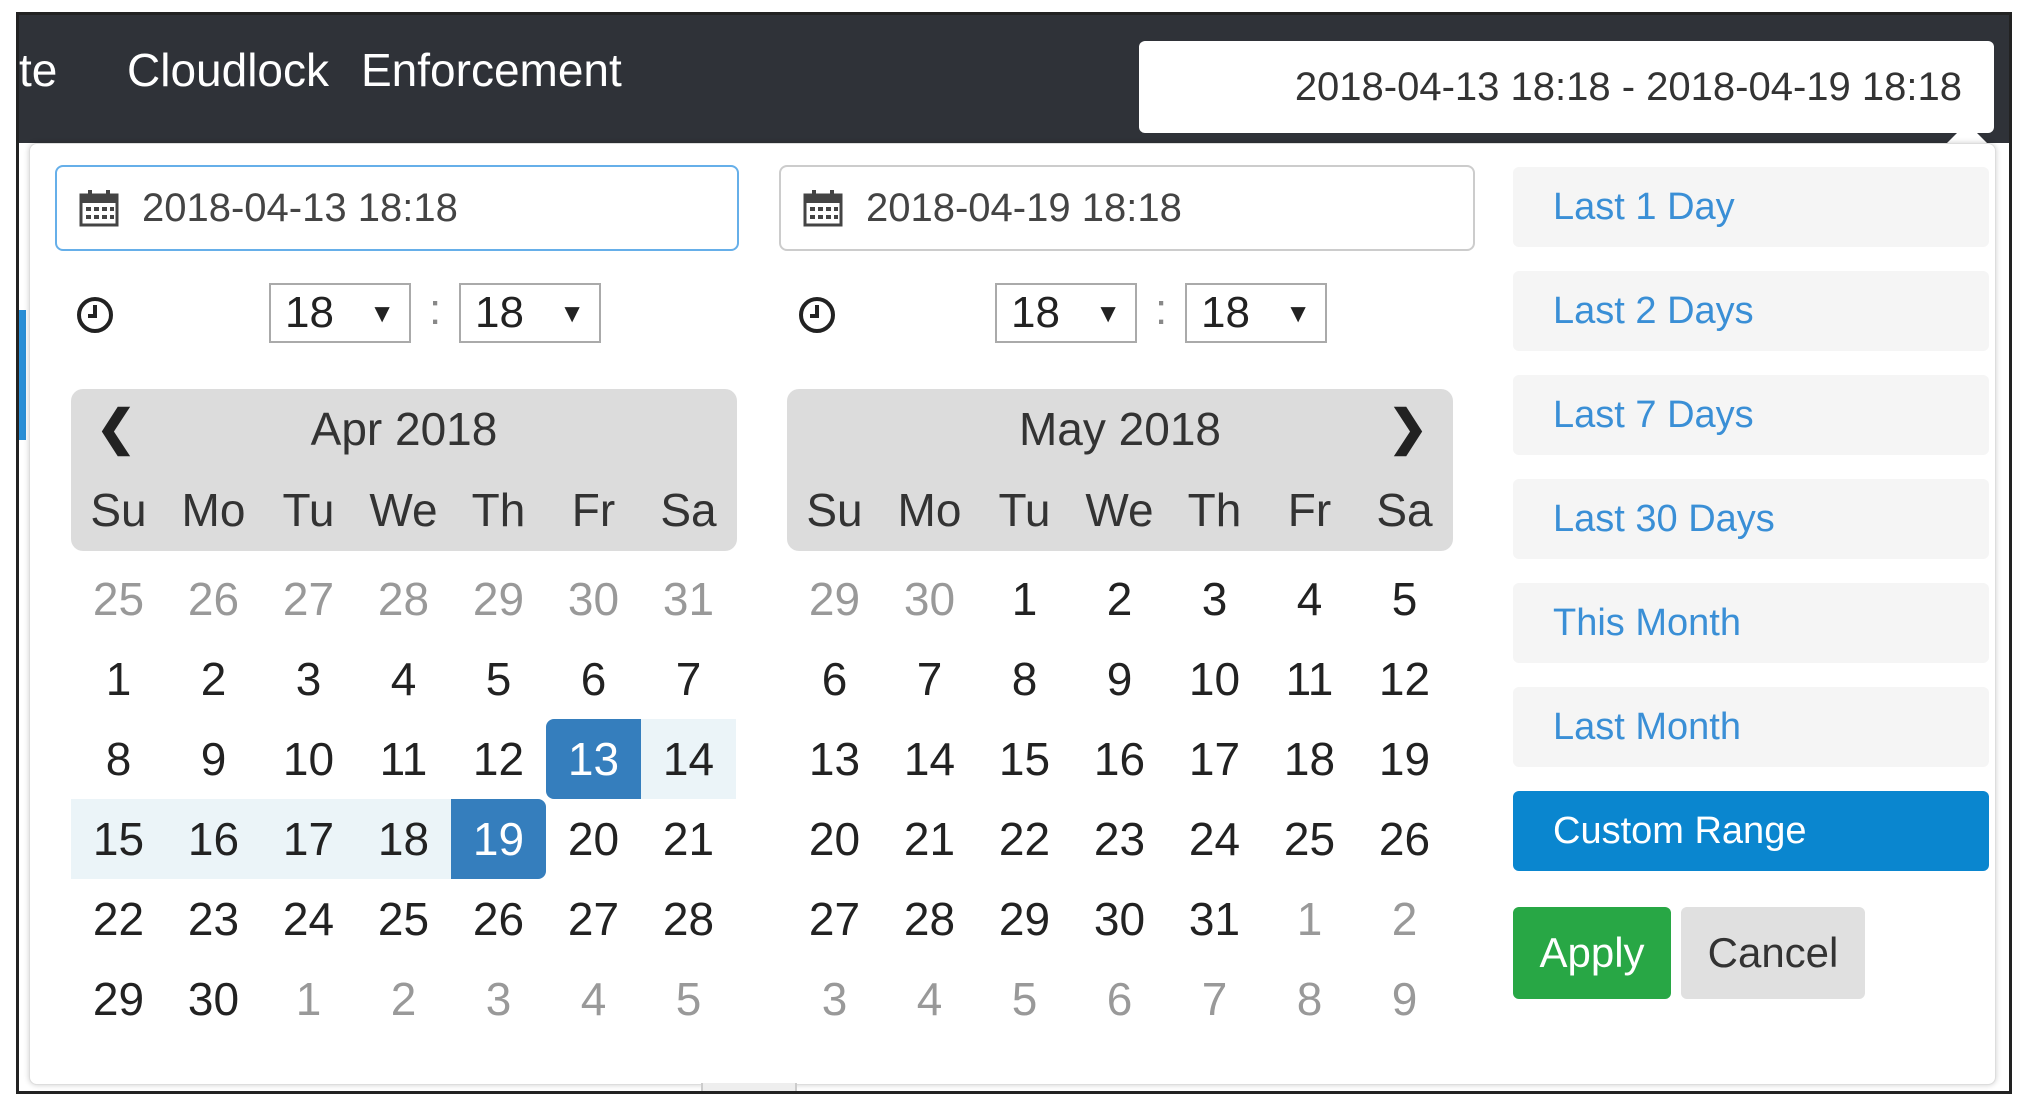 Image resolution: width=2030 pixels, height=1110 pixels. Describe the element at coordinates (1566, 87) in the screenshot. I see `date-range-display: 2018-04-13 18:18 - 2018-04-19 18:18` at that location.